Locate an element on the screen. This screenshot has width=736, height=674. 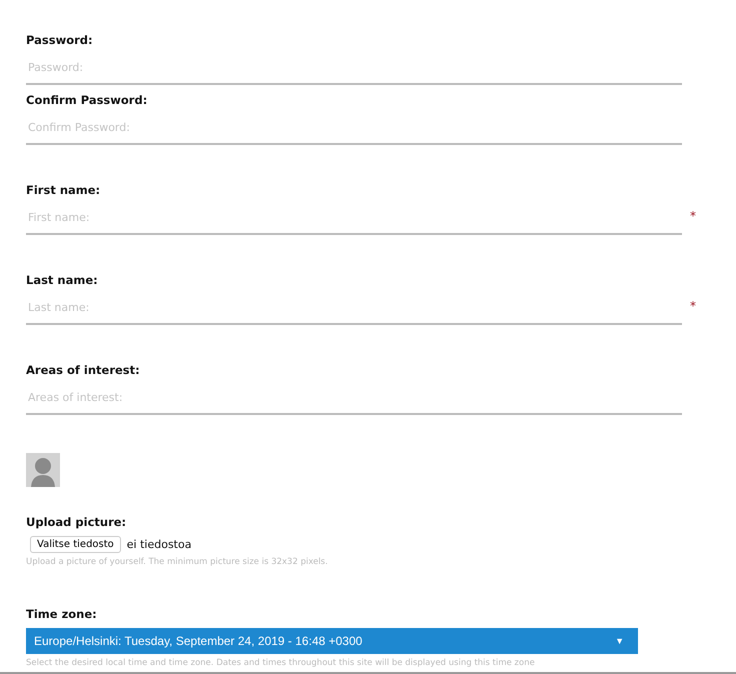
field-label: Time zone: is located at coordinates (61, 614).